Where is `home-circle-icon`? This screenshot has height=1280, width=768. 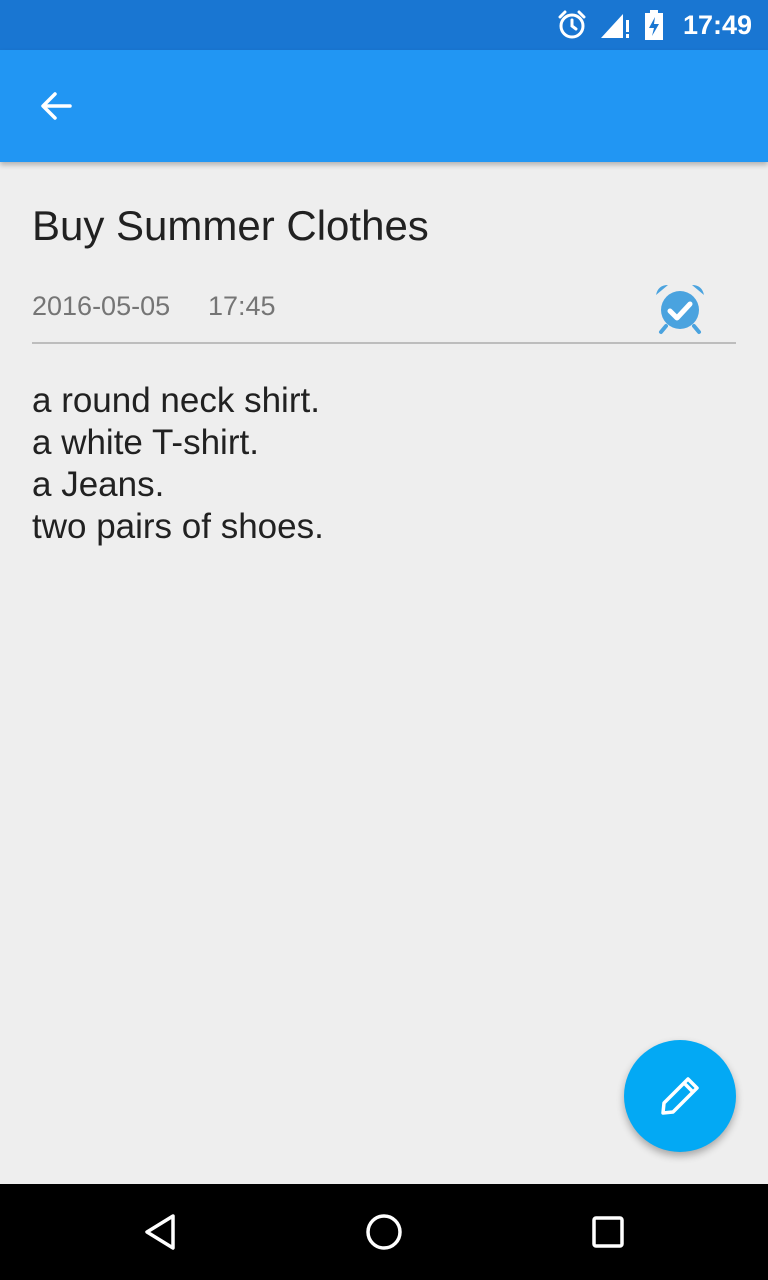 home-circle-icon is located at coordinates (384, 1232).